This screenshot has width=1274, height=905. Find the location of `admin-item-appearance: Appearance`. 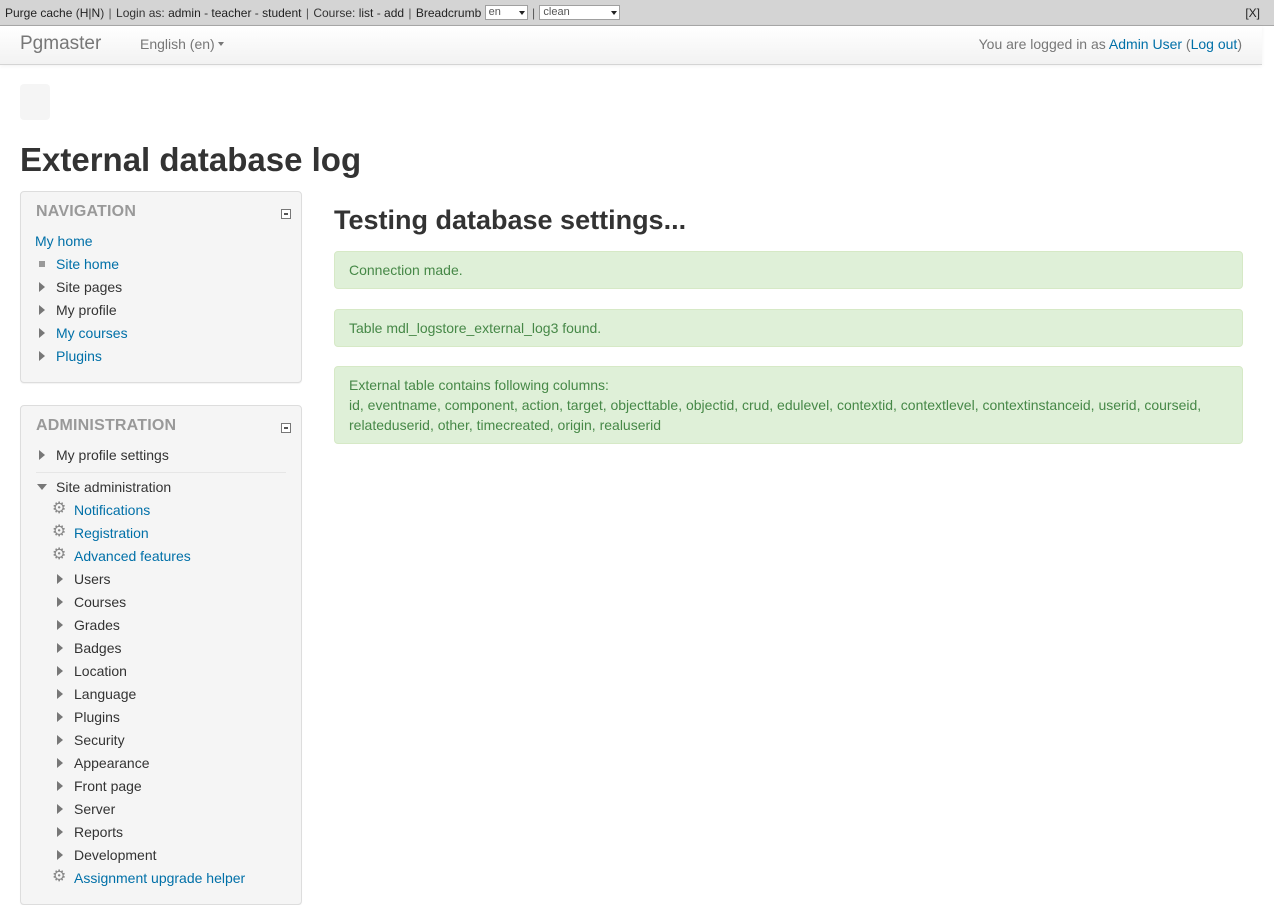

admin-item-appearance: Appearance is located at coordinates (103, 763).